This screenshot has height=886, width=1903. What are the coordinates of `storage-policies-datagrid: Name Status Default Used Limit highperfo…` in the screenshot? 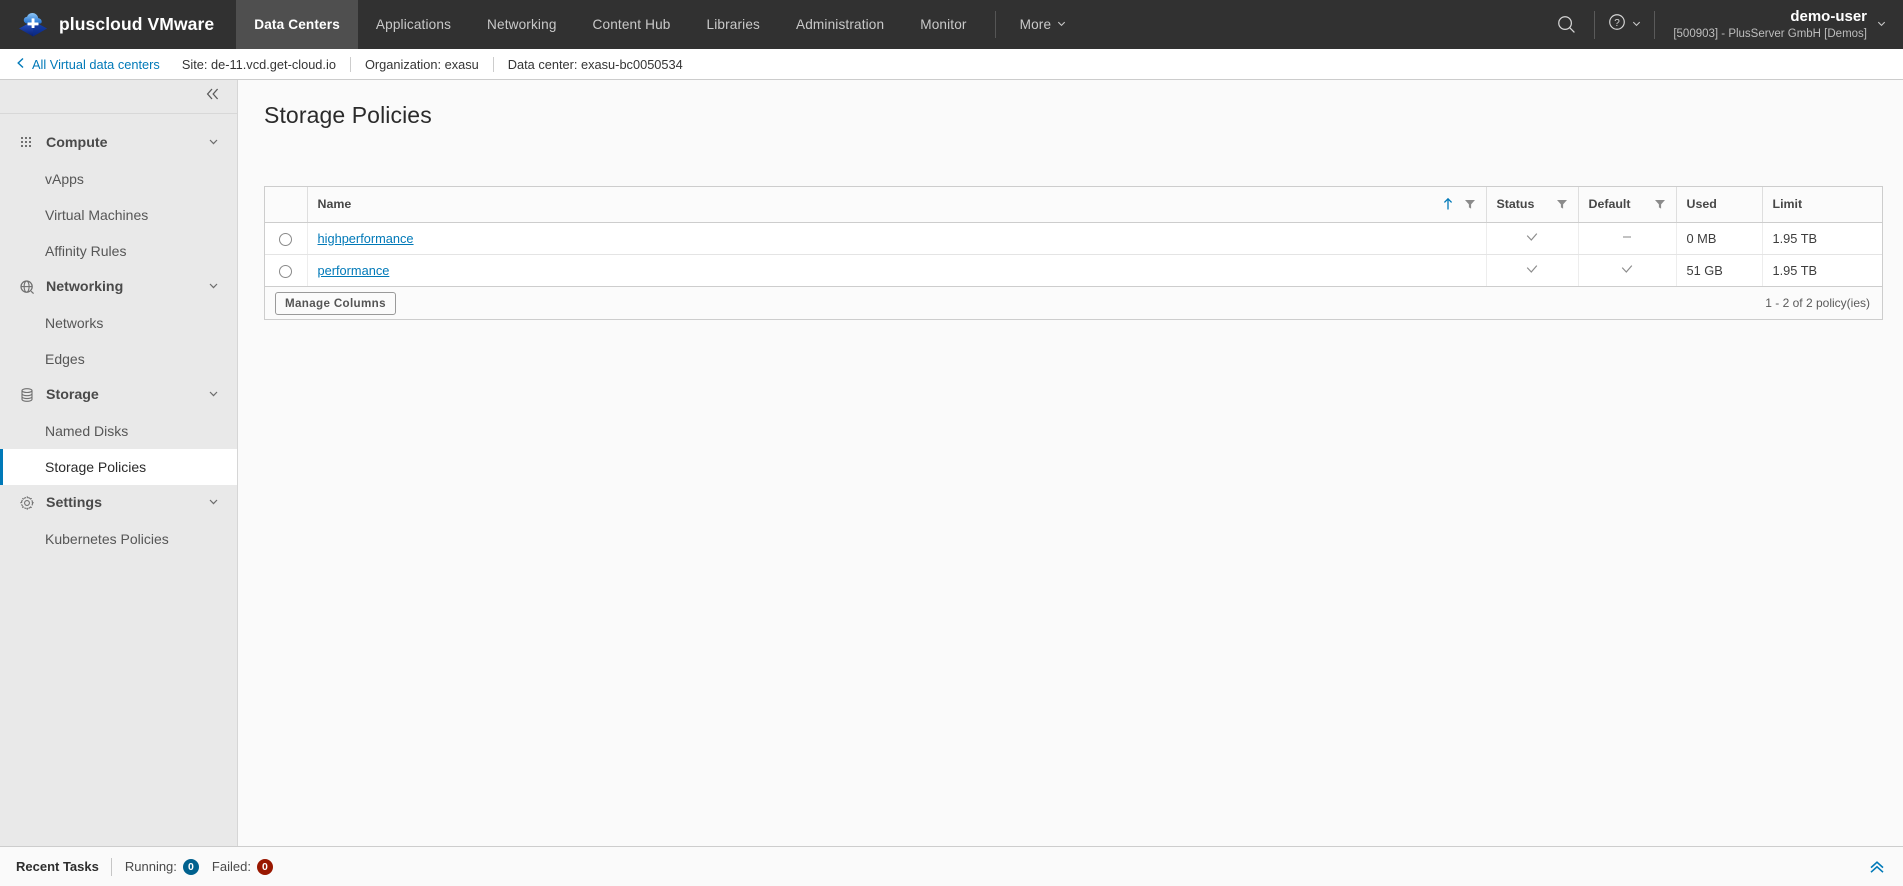 It's located at (1073, 253).